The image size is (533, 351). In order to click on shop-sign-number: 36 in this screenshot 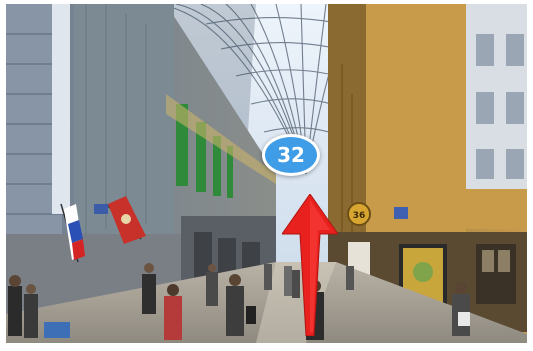, I will do `click(359, 216)`.